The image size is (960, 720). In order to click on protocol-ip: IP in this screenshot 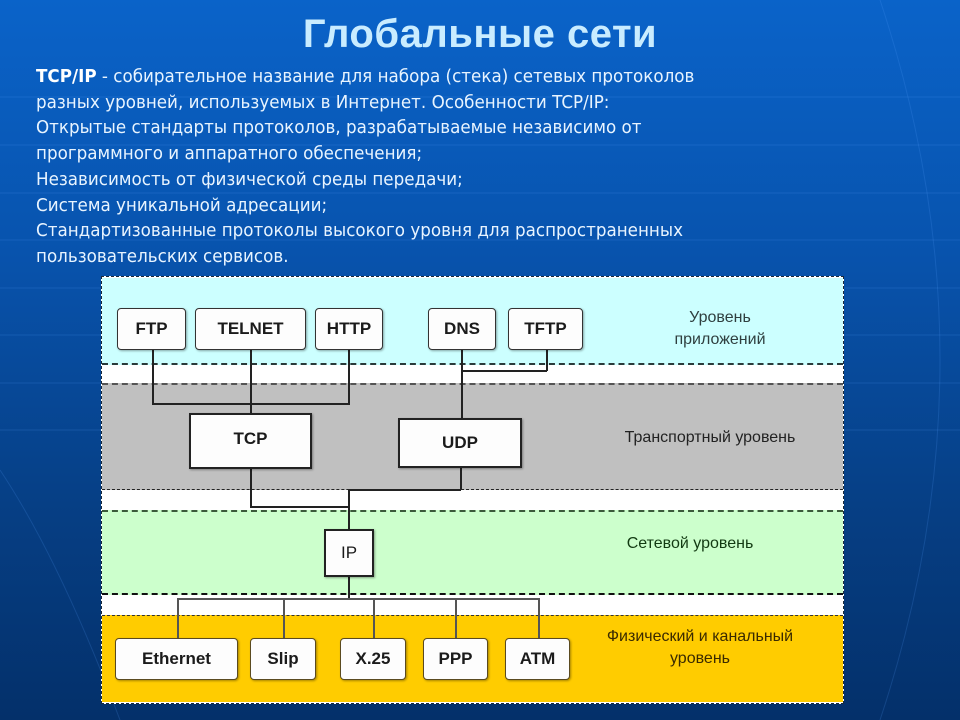, I will do `click(349, 553)`.